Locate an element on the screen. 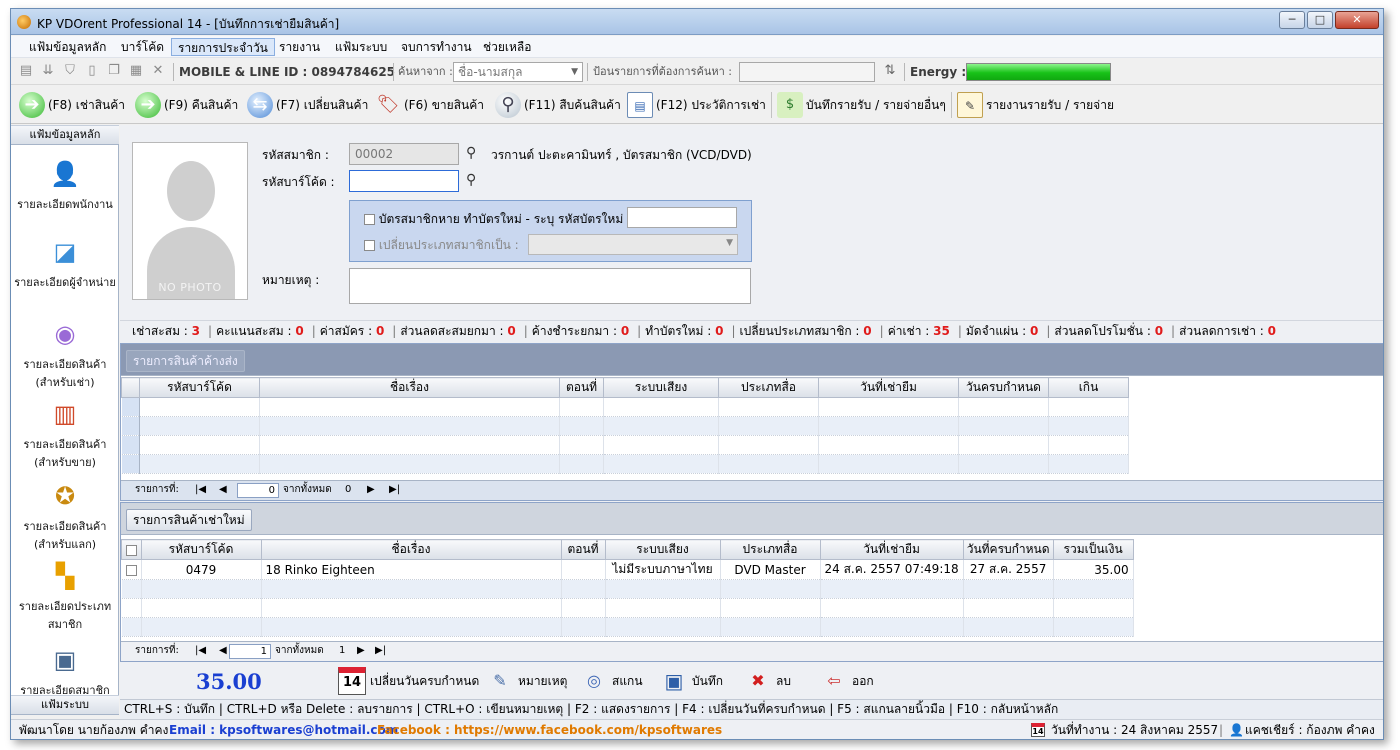  save-button: ▣ บันทึก is located at coordinates (691, 681).